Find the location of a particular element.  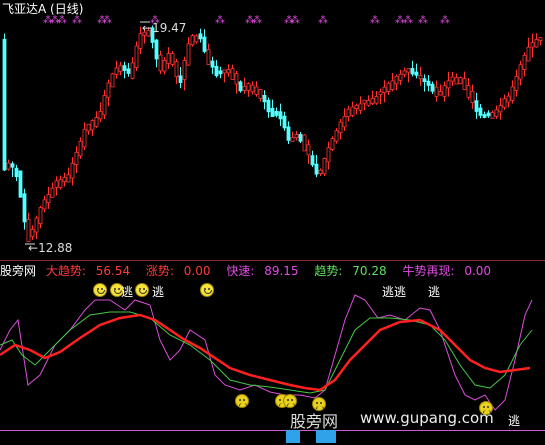

indicator-baseline is located at coordinates (272, 430).